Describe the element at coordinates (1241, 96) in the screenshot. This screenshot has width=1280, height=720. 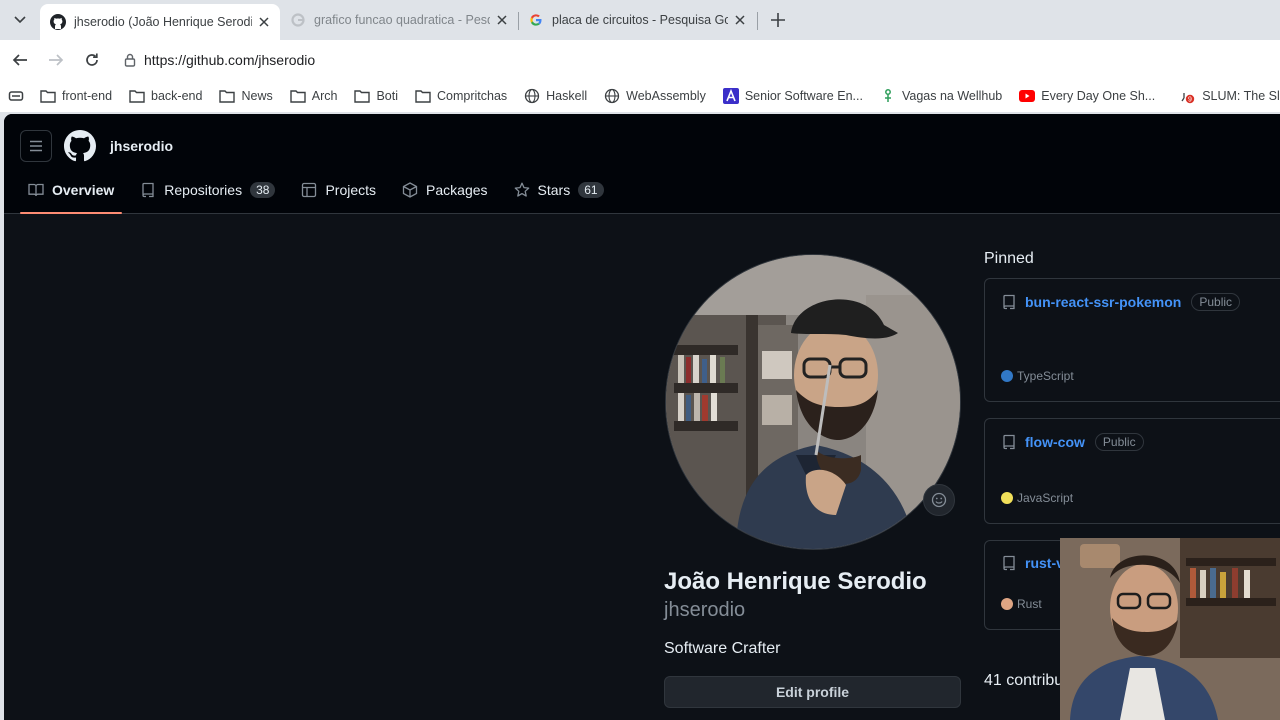
I see `bookmark-label: SLUM: The Sl` at that location.